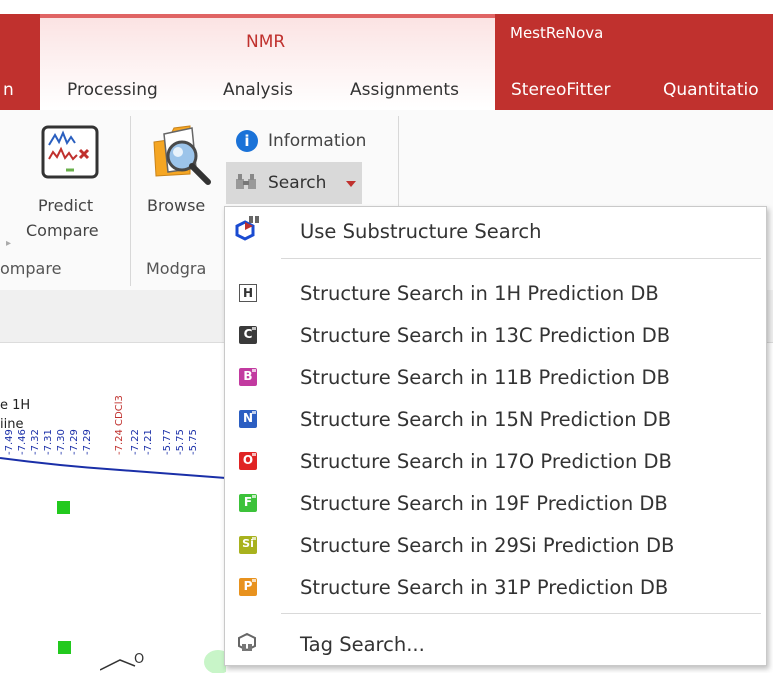 Image resolution: width=773 pixels, height=673 pixels. I want to click on tab-assignments: Assignments, so click(404, 90).